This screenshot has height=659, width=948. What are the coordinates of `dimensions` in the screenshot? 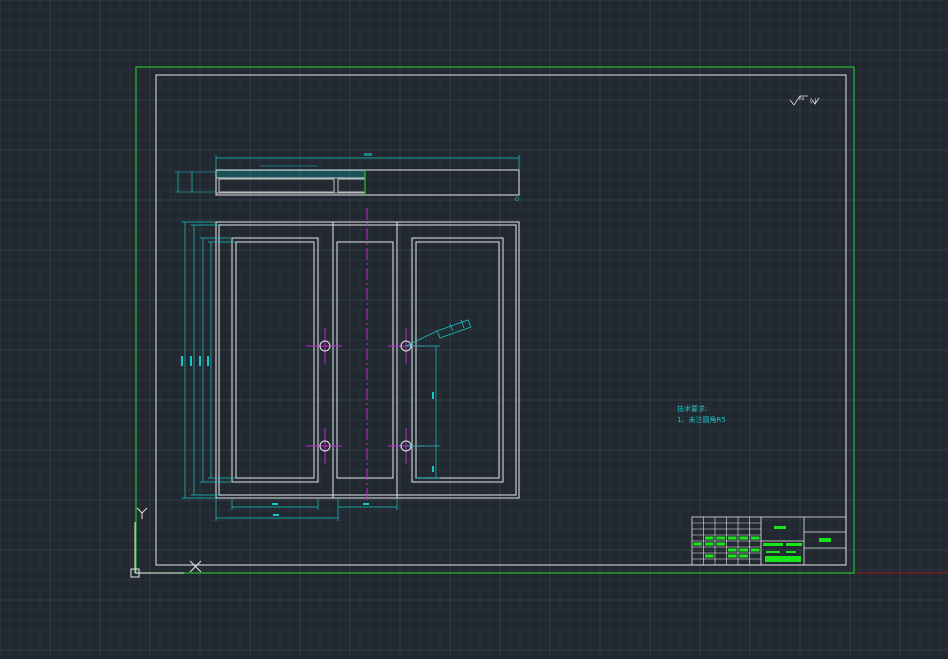 It's located at (311, 371).